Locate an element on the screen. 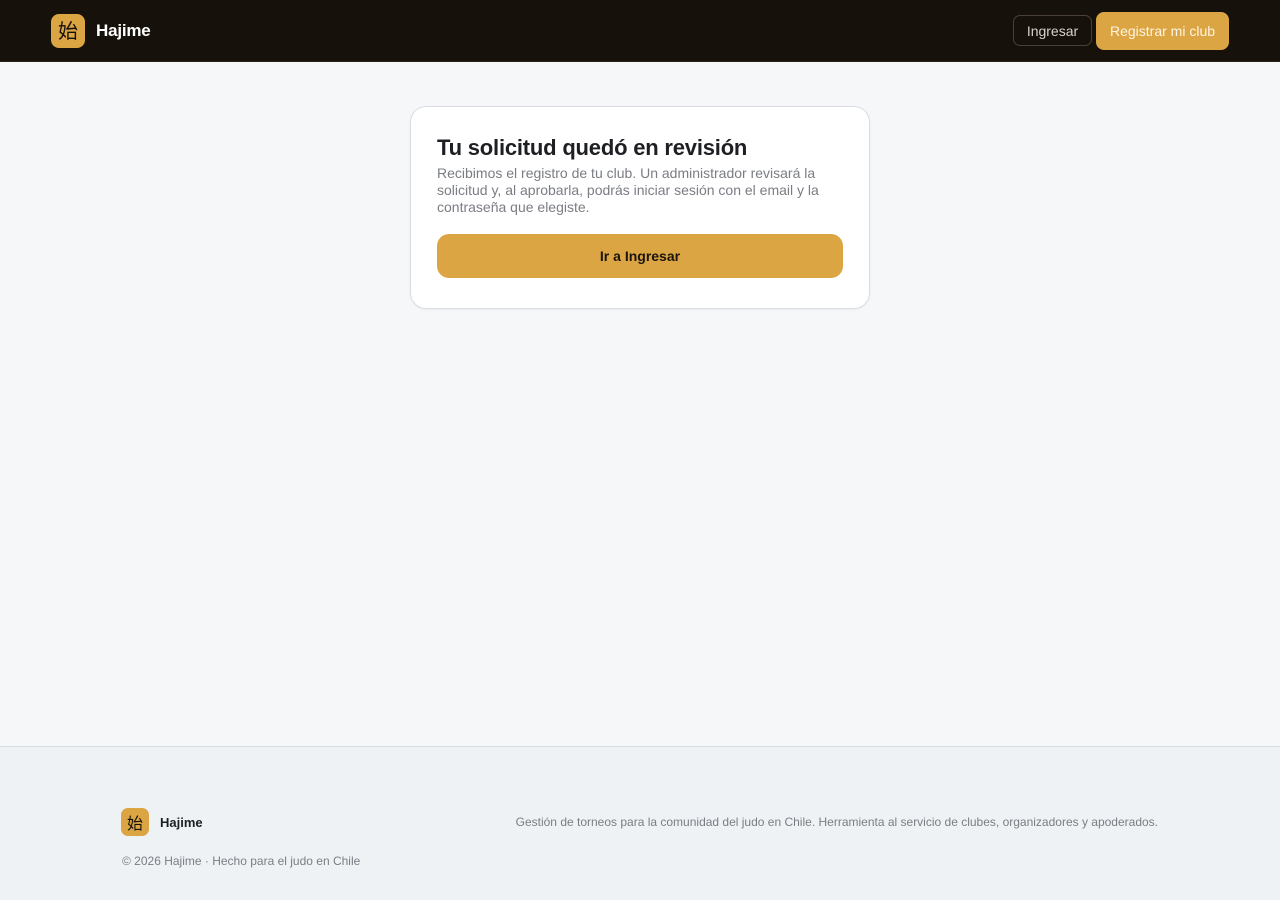 This screenshot has height=900, width=1280. footer-brand: 始 Hajime is located at coordinates (162, 822).